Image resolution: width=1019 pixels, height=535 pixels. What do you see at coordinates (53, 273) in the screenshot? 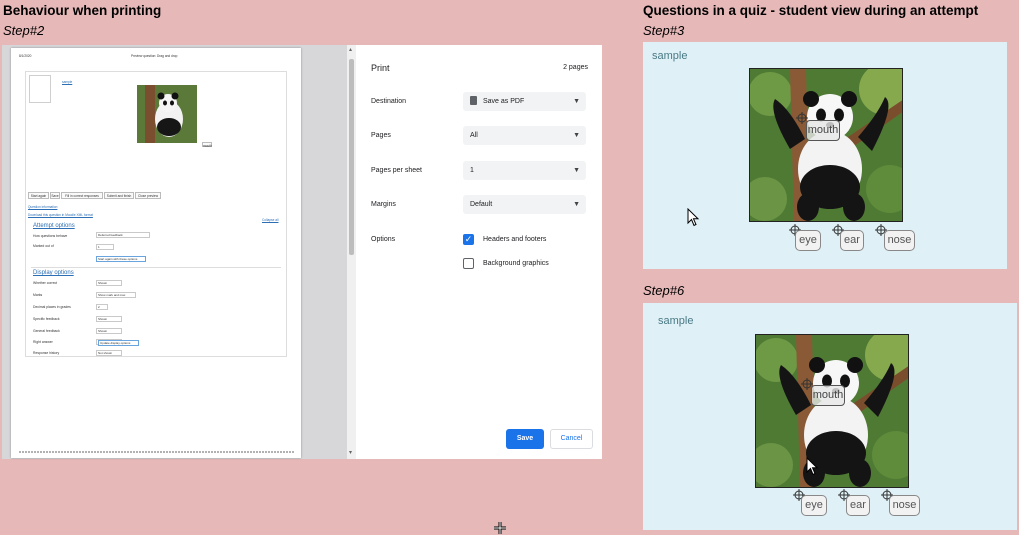
I see `preview-display-options: Display options` at bounding box center [53, 273].